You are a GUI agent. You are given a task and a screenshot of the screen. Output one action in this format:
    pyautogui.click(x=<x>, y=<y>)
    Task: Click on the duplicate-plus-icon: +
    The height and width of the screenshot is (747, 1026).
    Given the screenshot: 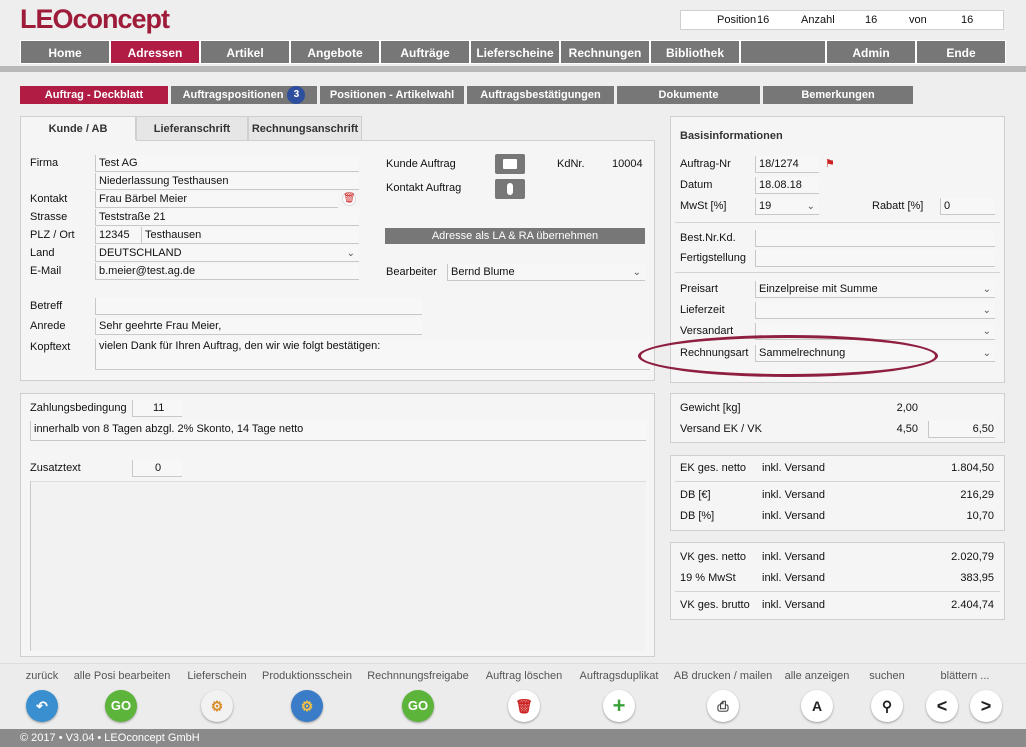 What is the action you would take?
    pyautogui.click(x=619, y=706)
    